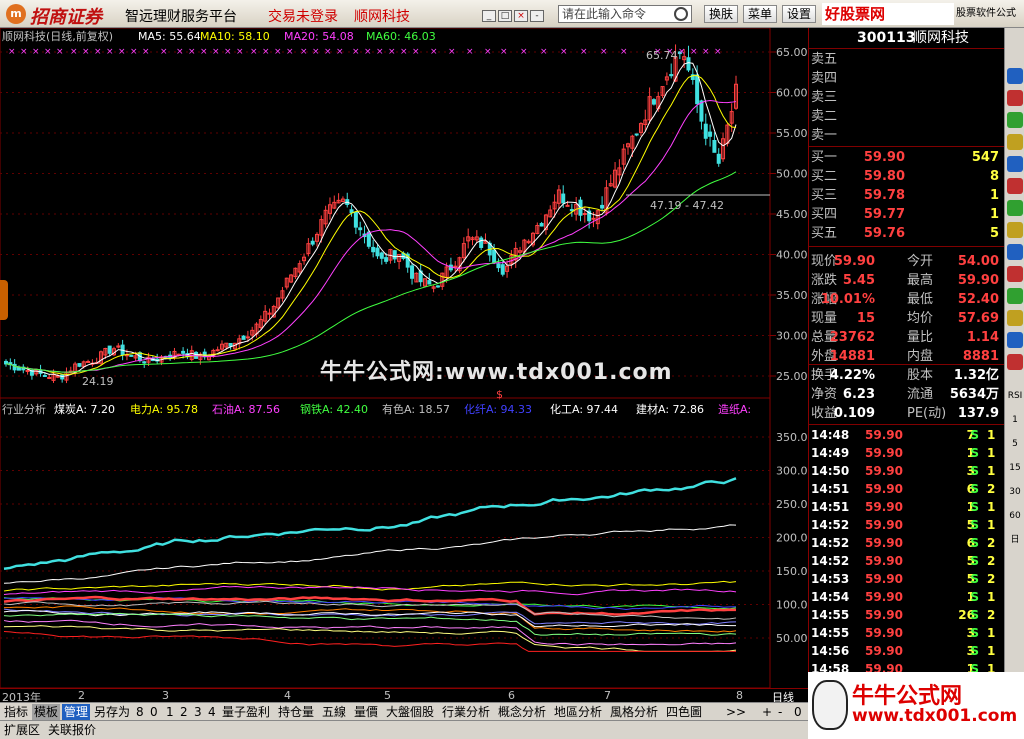  Describe the element at coordinates (334, 712) in the screenshot. I see `indicator-tab: 五線` at that location.